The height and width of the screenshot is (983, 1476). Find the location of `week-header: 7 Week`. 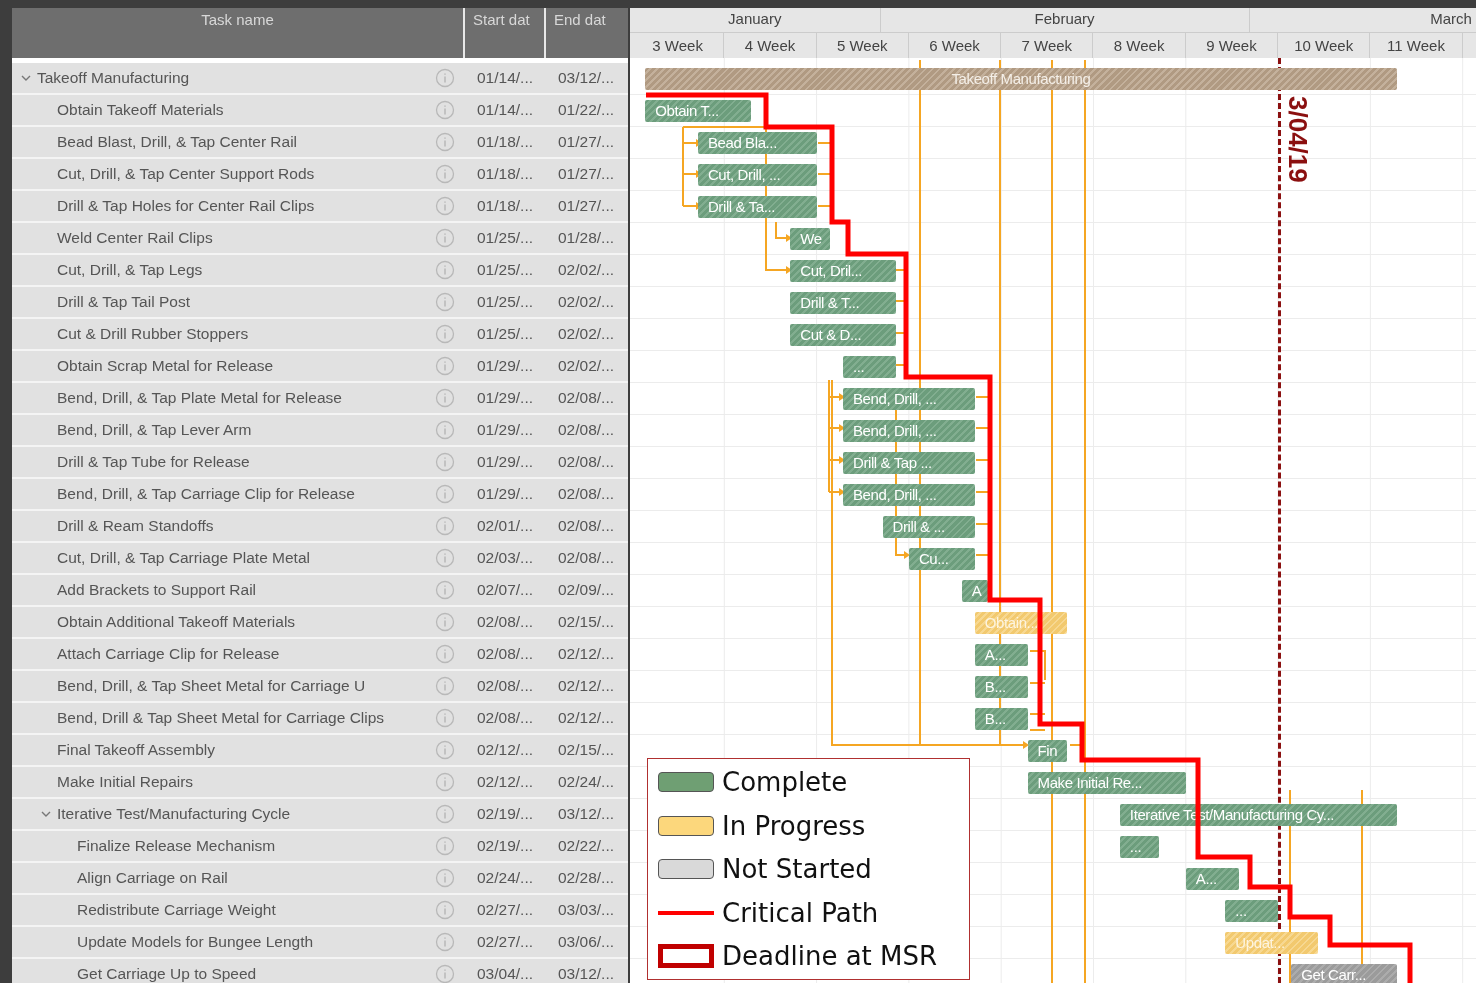

week-header: 7 Week is located at coordinates (1047, 45).